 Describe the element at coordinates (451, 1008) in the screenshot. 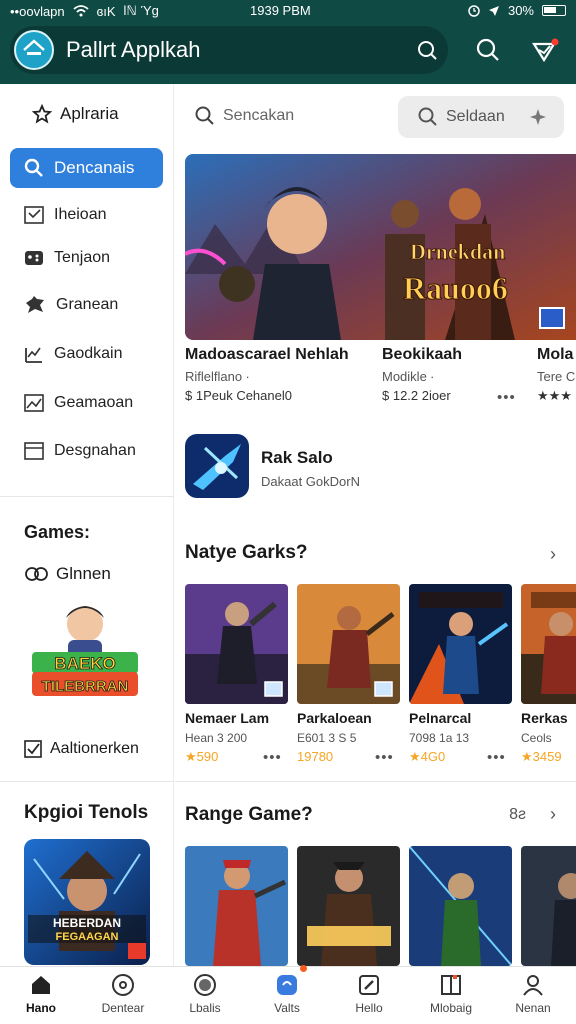

I see `nav-tab-label: Mlobaig` at that location.